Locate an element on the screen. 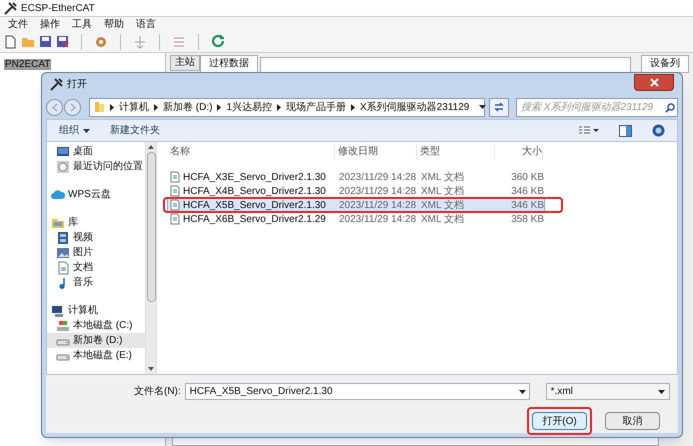 This screenshot has height=446, width=693. menu-item: 文件 is located at coordinates (18, 24).